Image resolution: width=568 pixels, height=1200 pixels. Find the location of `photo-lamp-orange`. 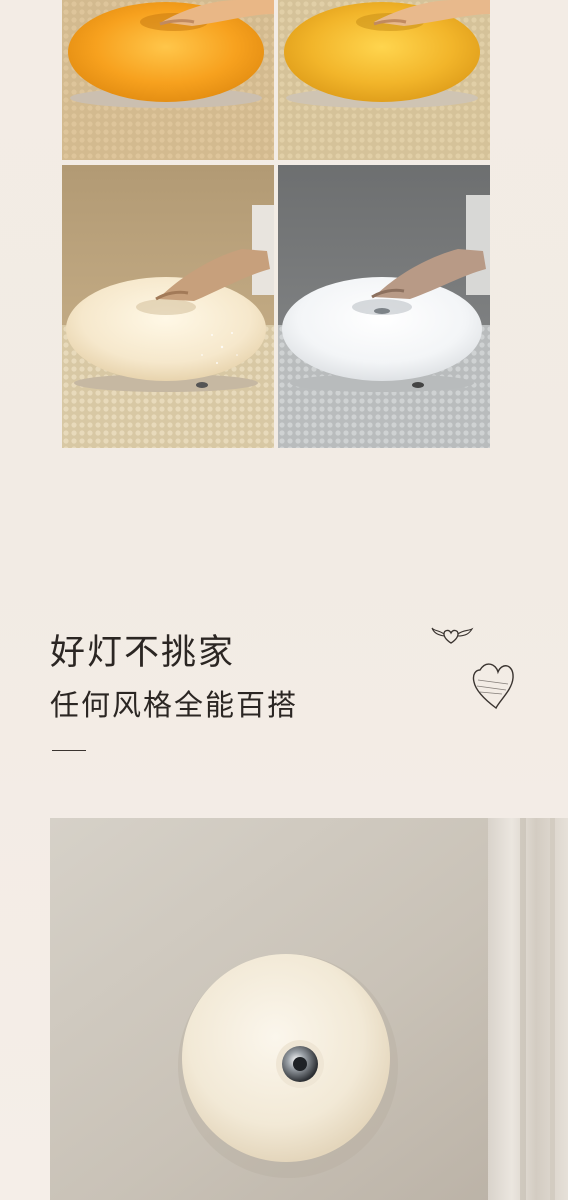

photo-lamp-orange is located at coordinates (168, 80).